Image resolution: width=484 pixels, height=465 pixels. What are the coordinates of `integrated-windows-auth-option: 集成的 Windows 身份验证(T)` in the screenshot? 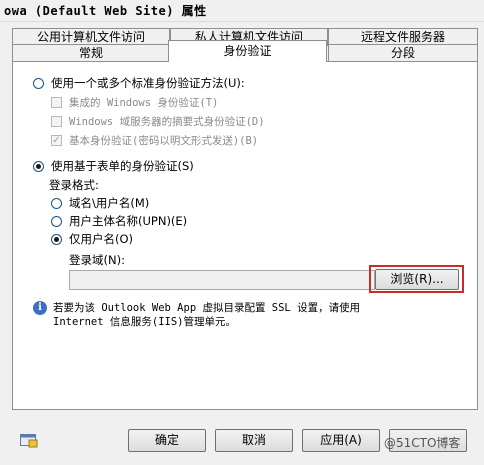 It's located at (134, 102).